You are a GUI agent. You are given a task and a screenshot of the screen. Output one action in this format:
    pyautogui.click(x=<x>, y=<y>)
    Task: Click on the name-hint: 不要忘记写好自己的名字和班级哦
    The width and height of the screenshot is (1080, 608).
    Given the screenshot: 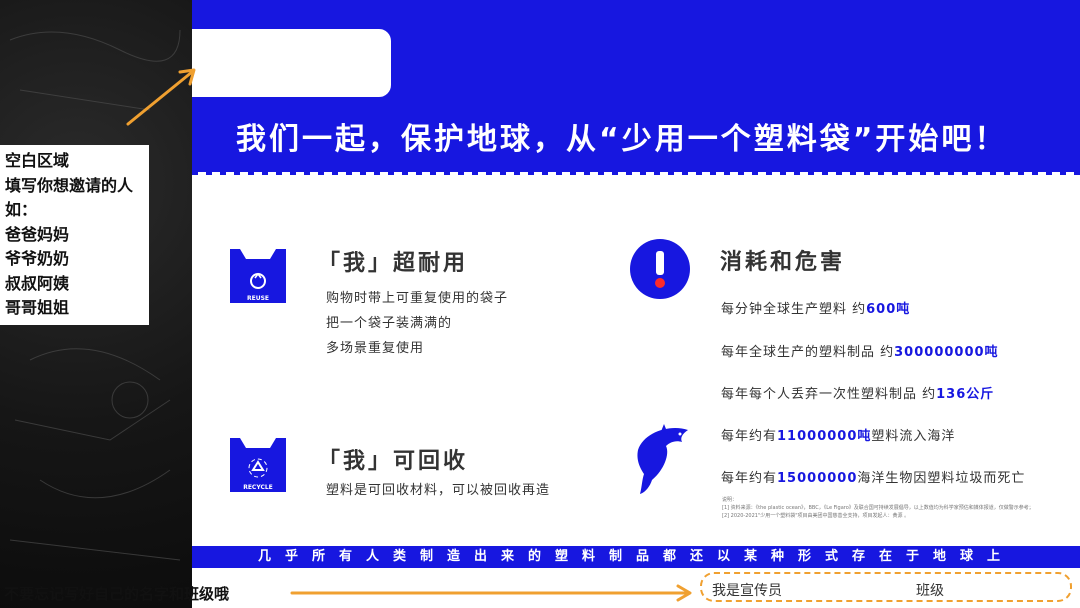 What is the action you would take?
    pyautogui.click(x=117, y=594)
    